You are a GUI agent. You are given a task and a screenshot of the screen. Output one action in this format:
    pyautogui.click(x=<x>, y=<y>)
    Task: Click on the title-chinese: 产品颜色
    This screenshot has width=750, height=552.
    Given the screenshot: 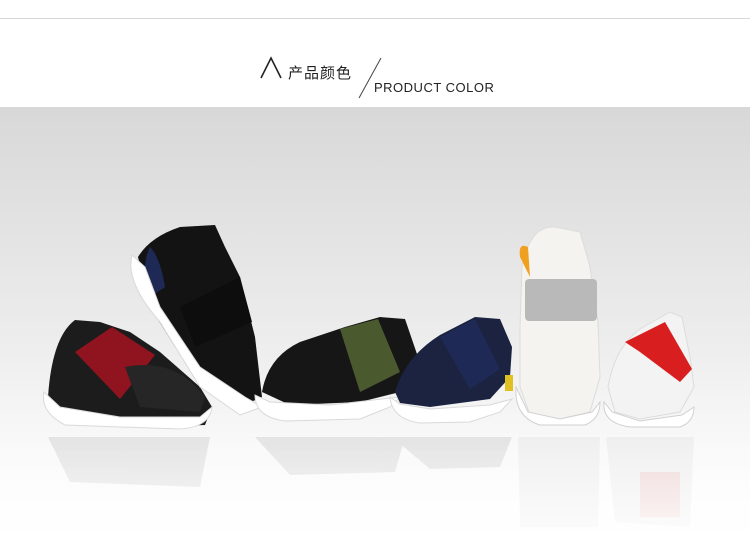 What is the action you would take?
    pyautogui.click(x=320, y=73)
    